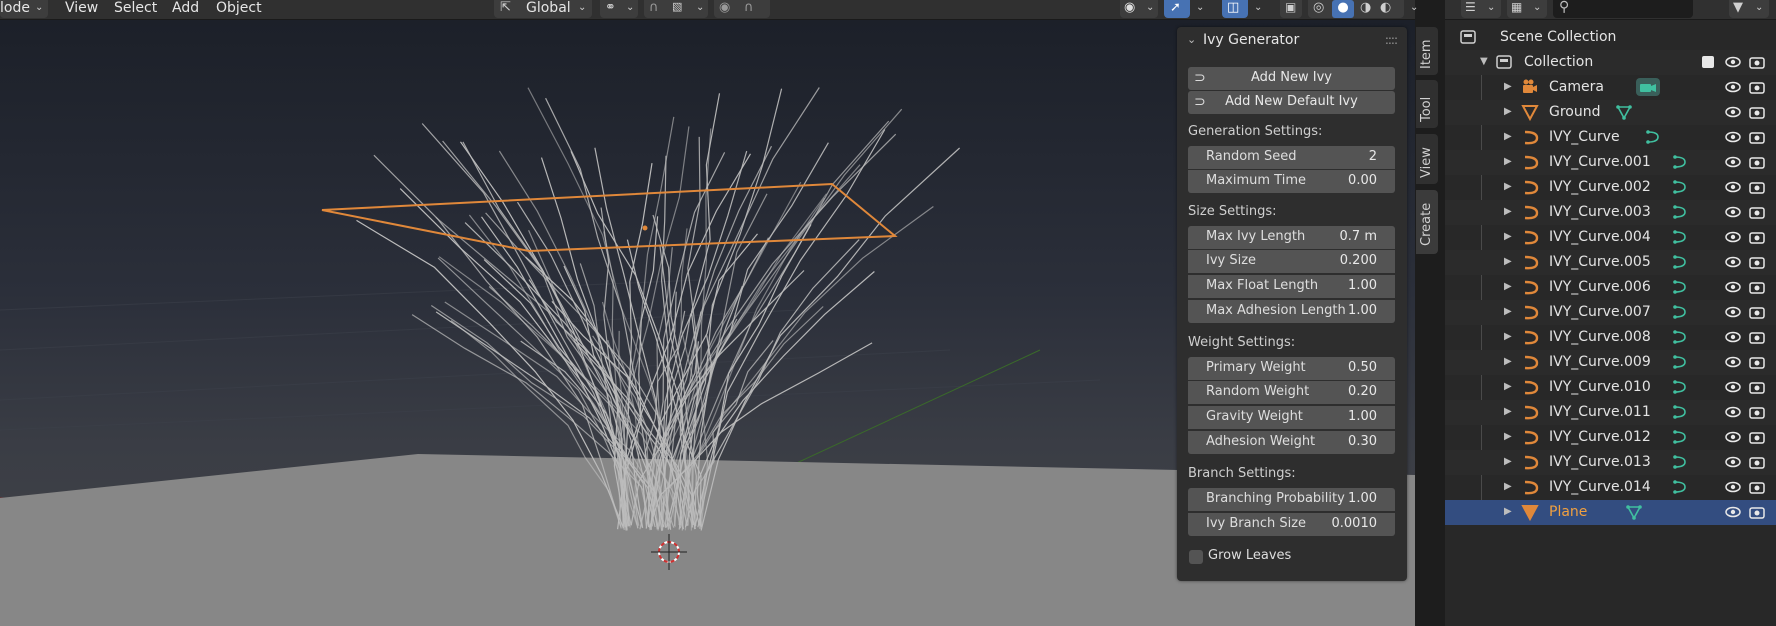  I want to click on outliner-search-input: ⚲, so click(1623, 9).